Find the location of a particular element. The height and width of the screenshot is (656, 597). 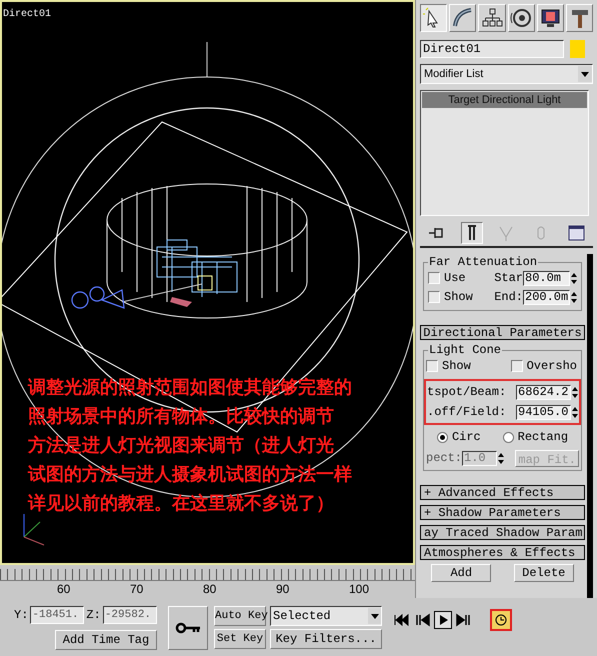

show-end-button is located at coordinates (471, 233).